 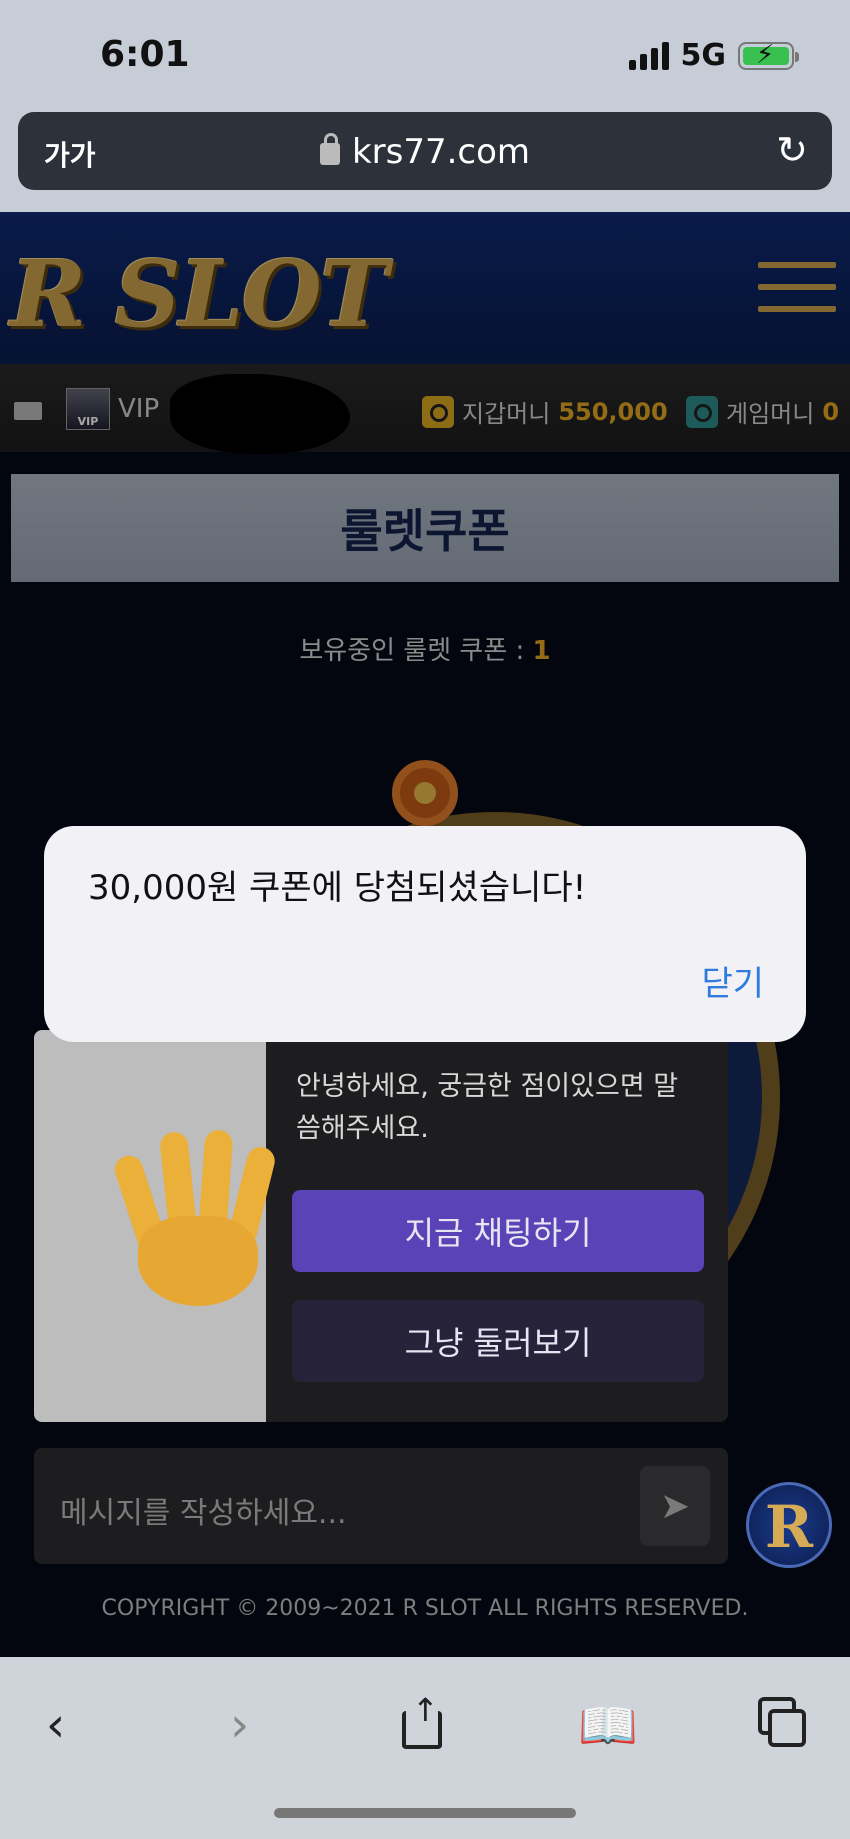 I want to click on status-indicators: 5G ⚡, so click(x=713, y=55).